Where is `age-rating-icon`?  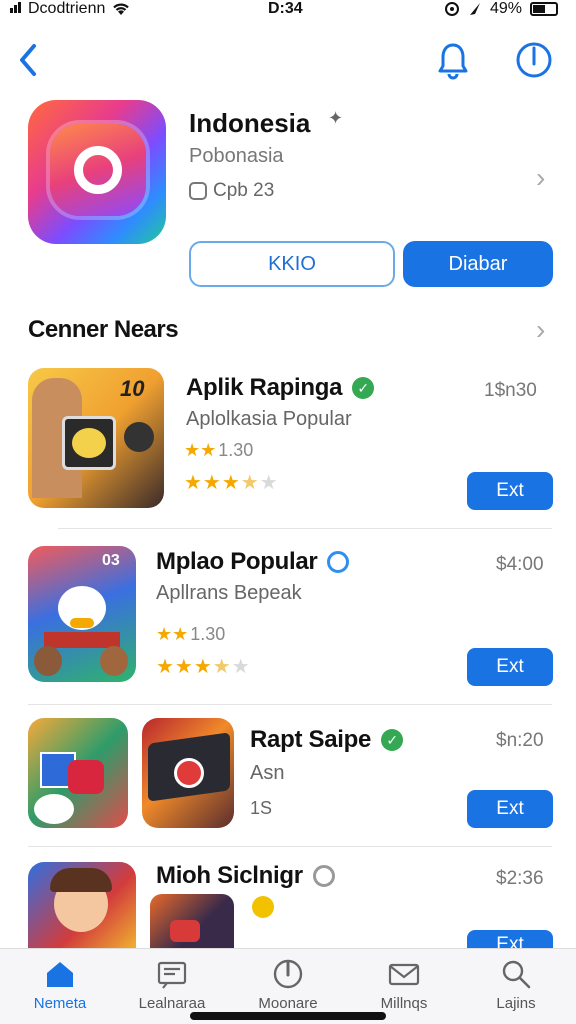 age-rating-icon is located at coordinates (198, 191).